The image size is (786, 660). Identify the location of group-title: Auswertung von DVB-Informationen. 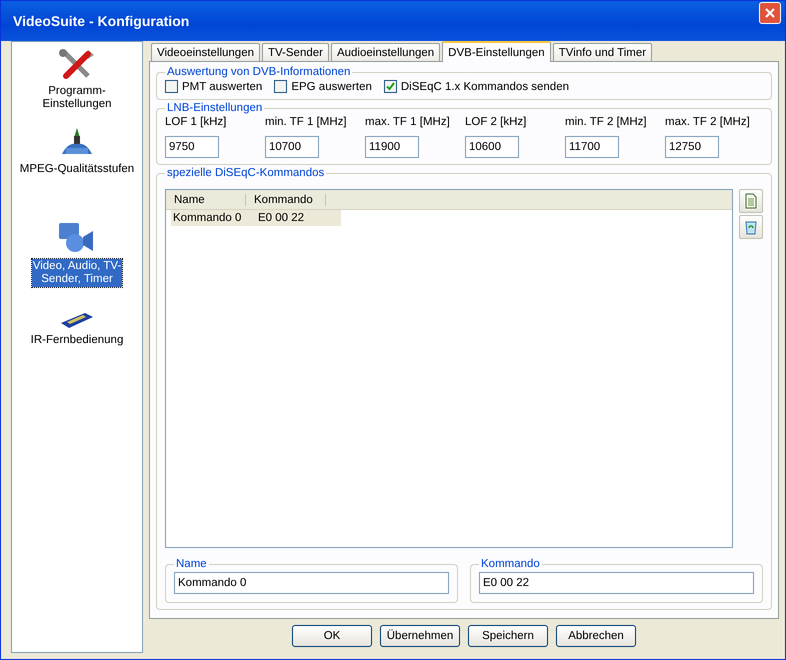
(259, 72).